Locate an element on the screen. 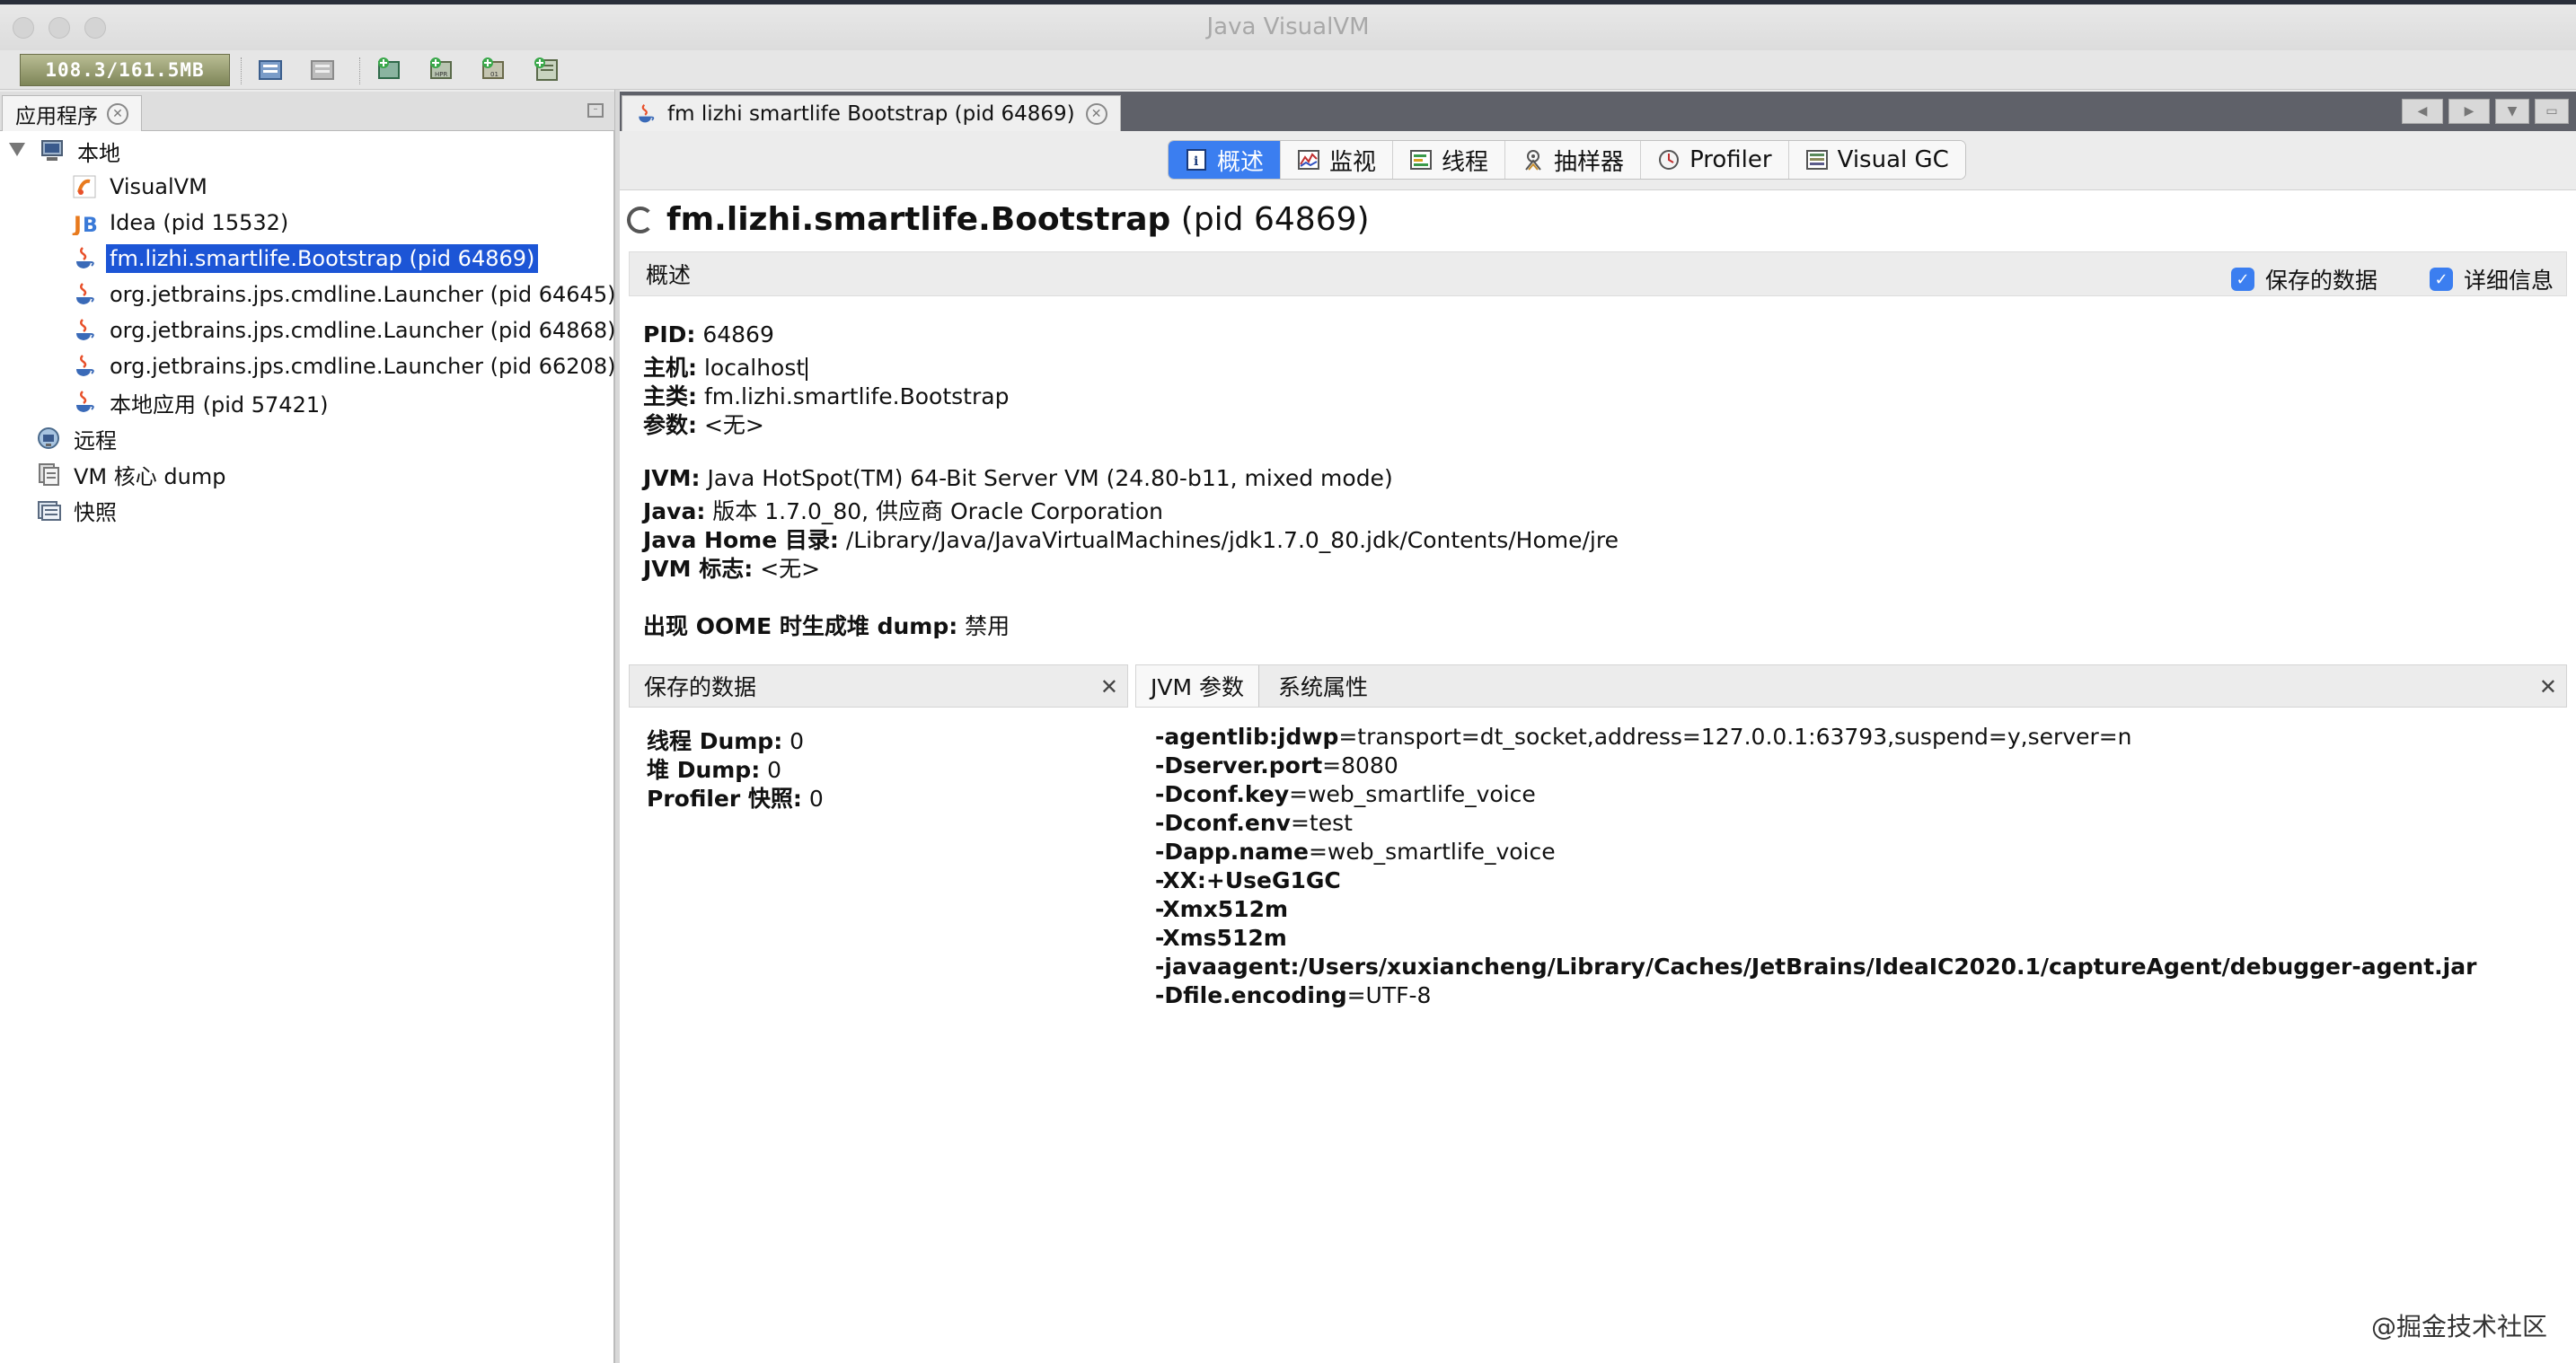  add-snapshot-icon is located at coordinates (546, 70).